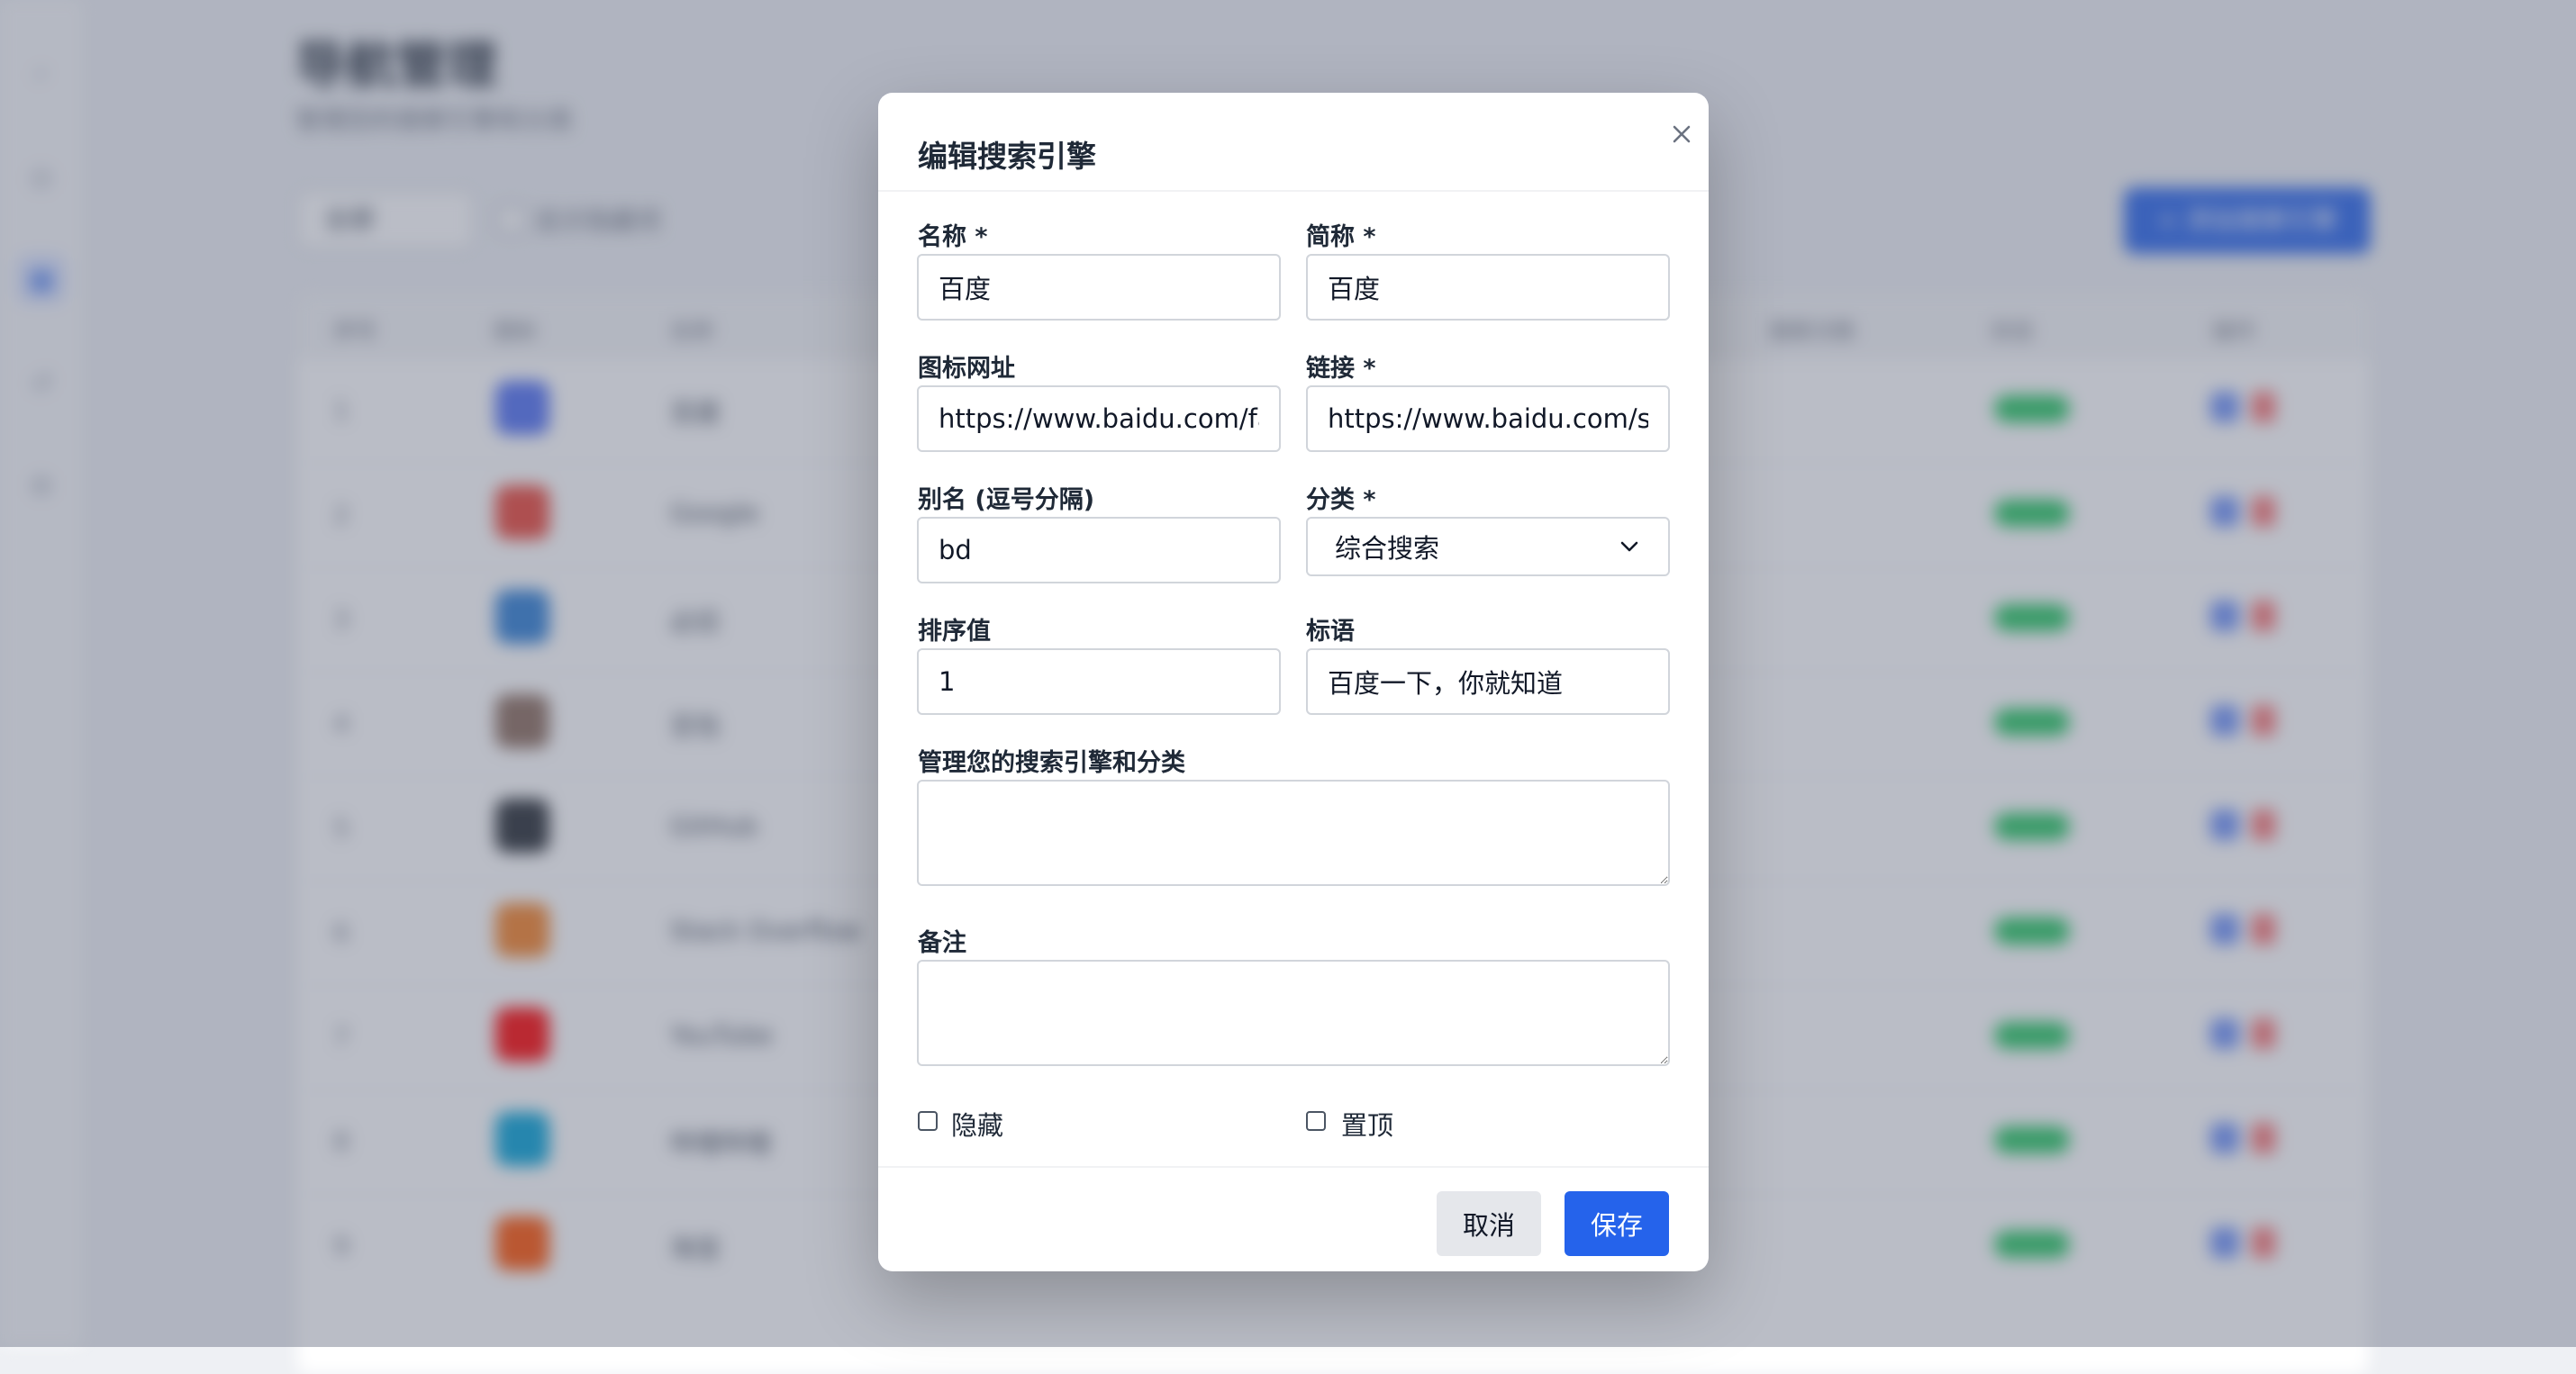  What do you see at coordinates (1294, 1219) in the screenshot?
I see `dialog-footer: 取消 保存` at bounding box center [1294, 1219].